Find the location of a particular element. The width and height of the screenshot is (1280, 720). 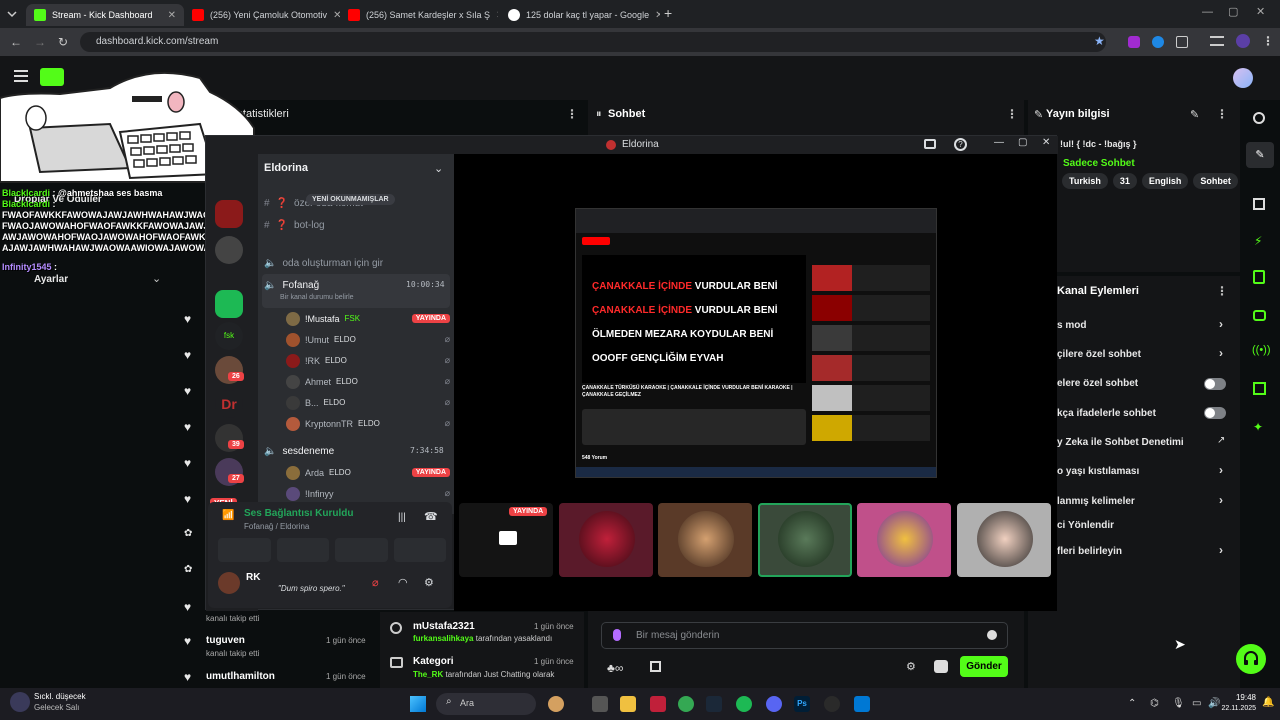

reload-icon: ↻ is located at coordinates (63, 42).